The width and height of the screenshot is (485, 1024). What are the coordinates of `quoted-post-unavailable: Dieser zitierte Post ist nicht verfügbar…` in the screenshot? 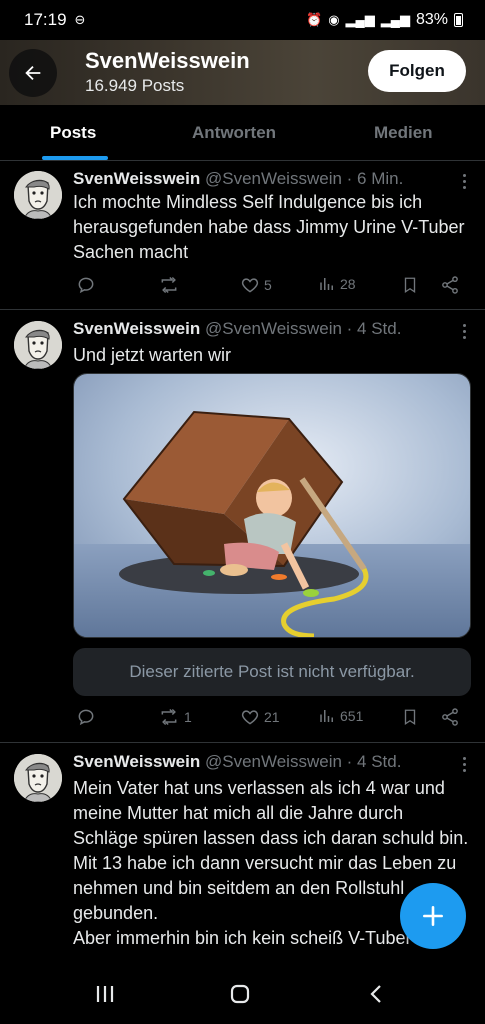 It's located at (272, 672).